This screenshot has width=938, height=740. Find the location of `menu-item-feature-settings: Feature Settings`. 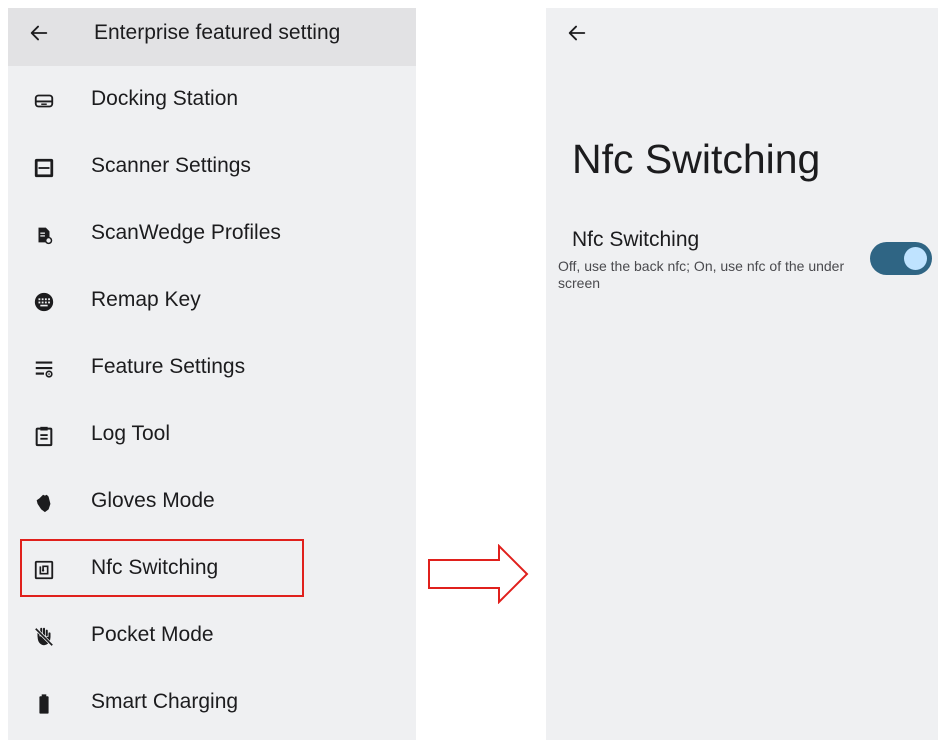

menu-item-feature-settings: Feature Settings is located at coordinates (212, 368).